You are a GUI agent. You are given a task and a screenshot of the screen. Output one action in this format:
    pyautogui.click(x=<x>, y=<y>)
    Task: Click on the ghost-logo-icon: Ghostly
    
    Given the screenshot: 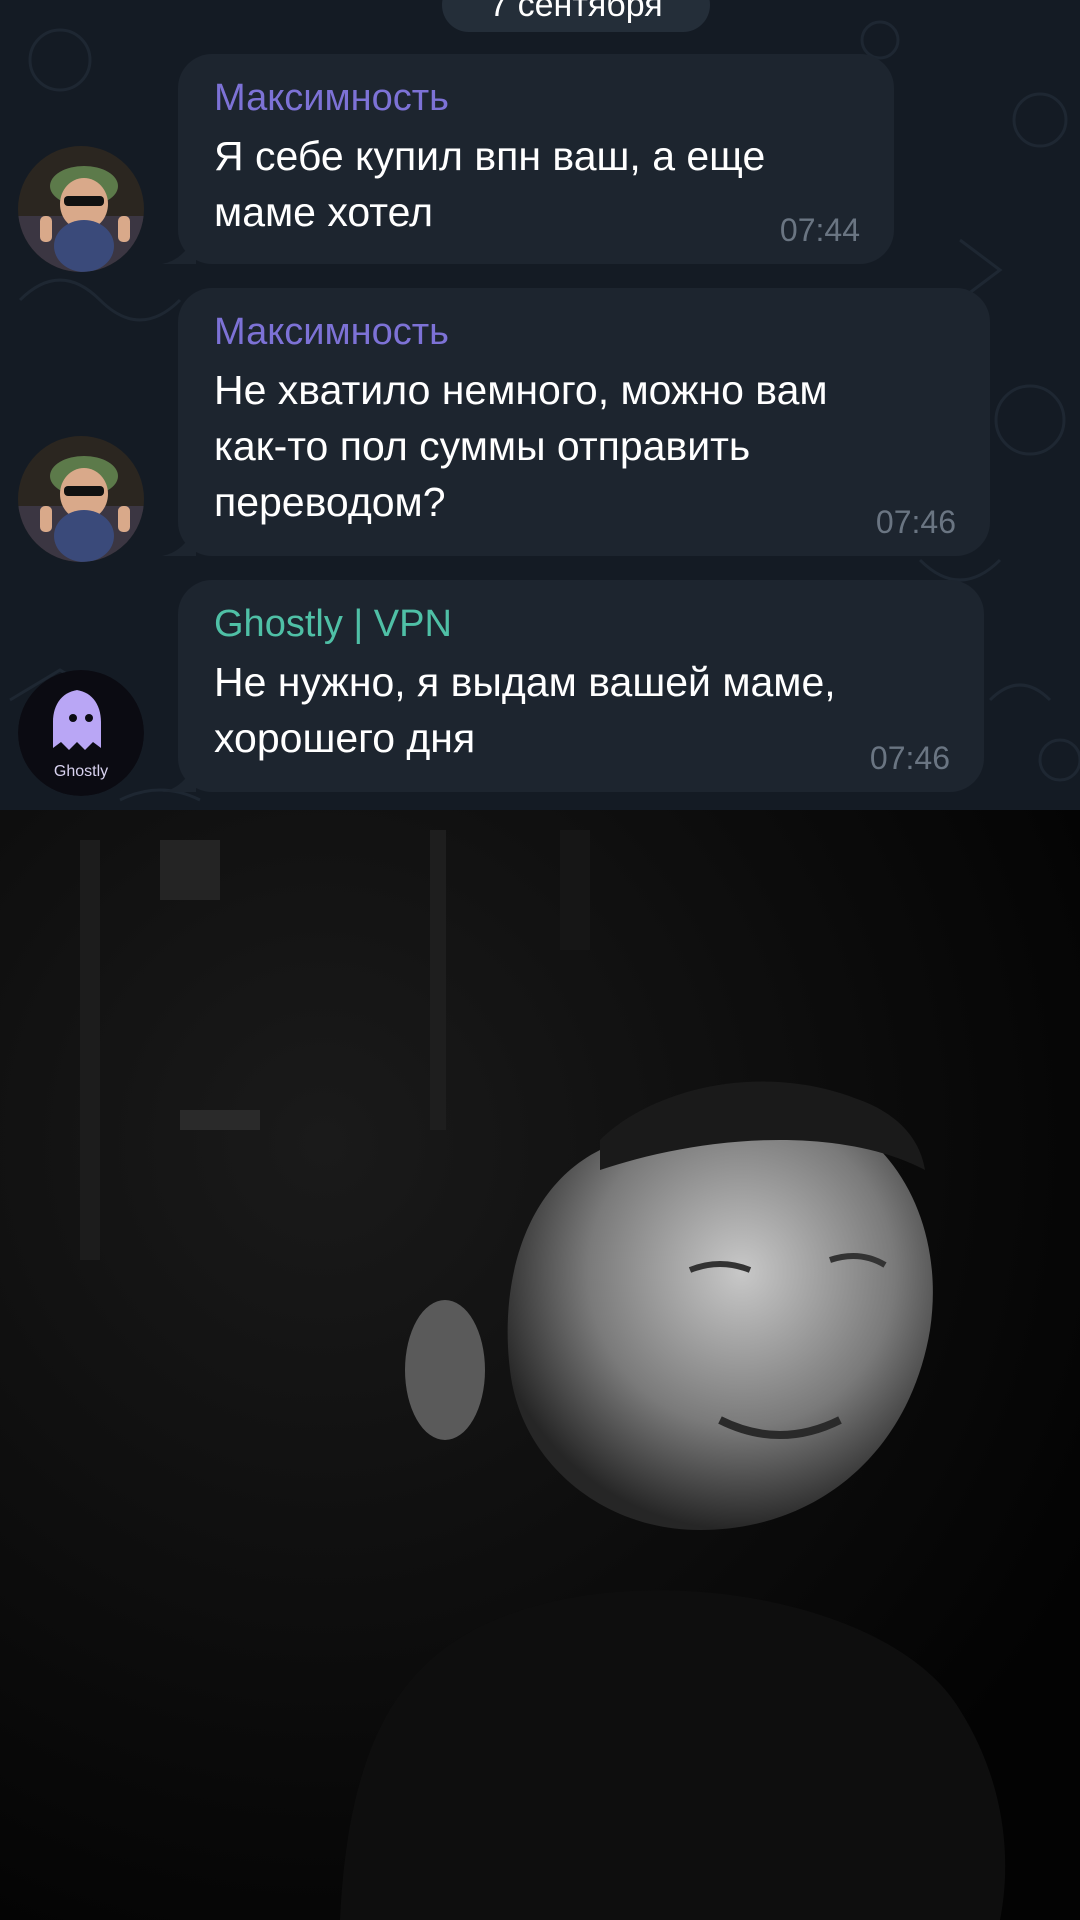 What is the action you would take?
    pyautogui.click(x=81, y=733)
    